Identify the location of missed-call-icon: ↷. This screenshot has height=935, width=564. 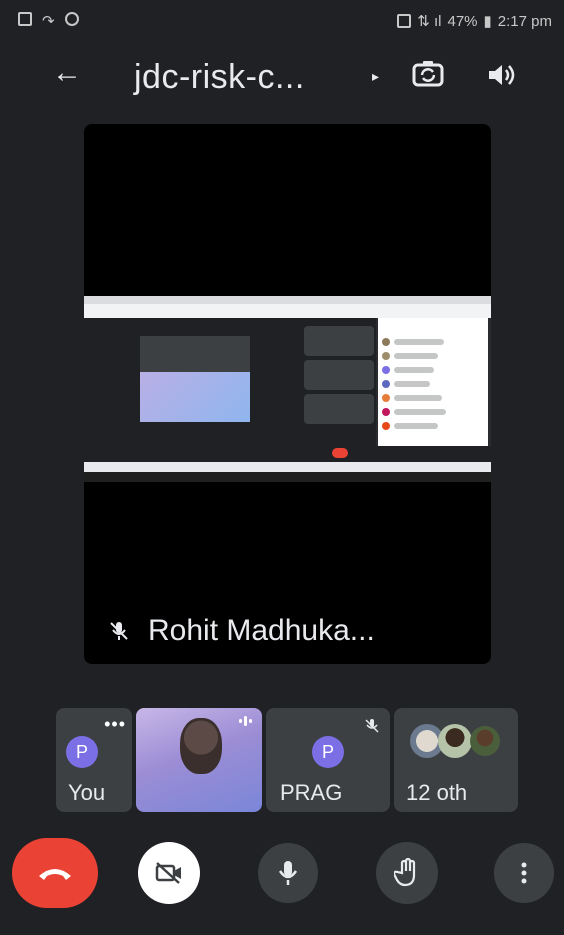
(48, 21).